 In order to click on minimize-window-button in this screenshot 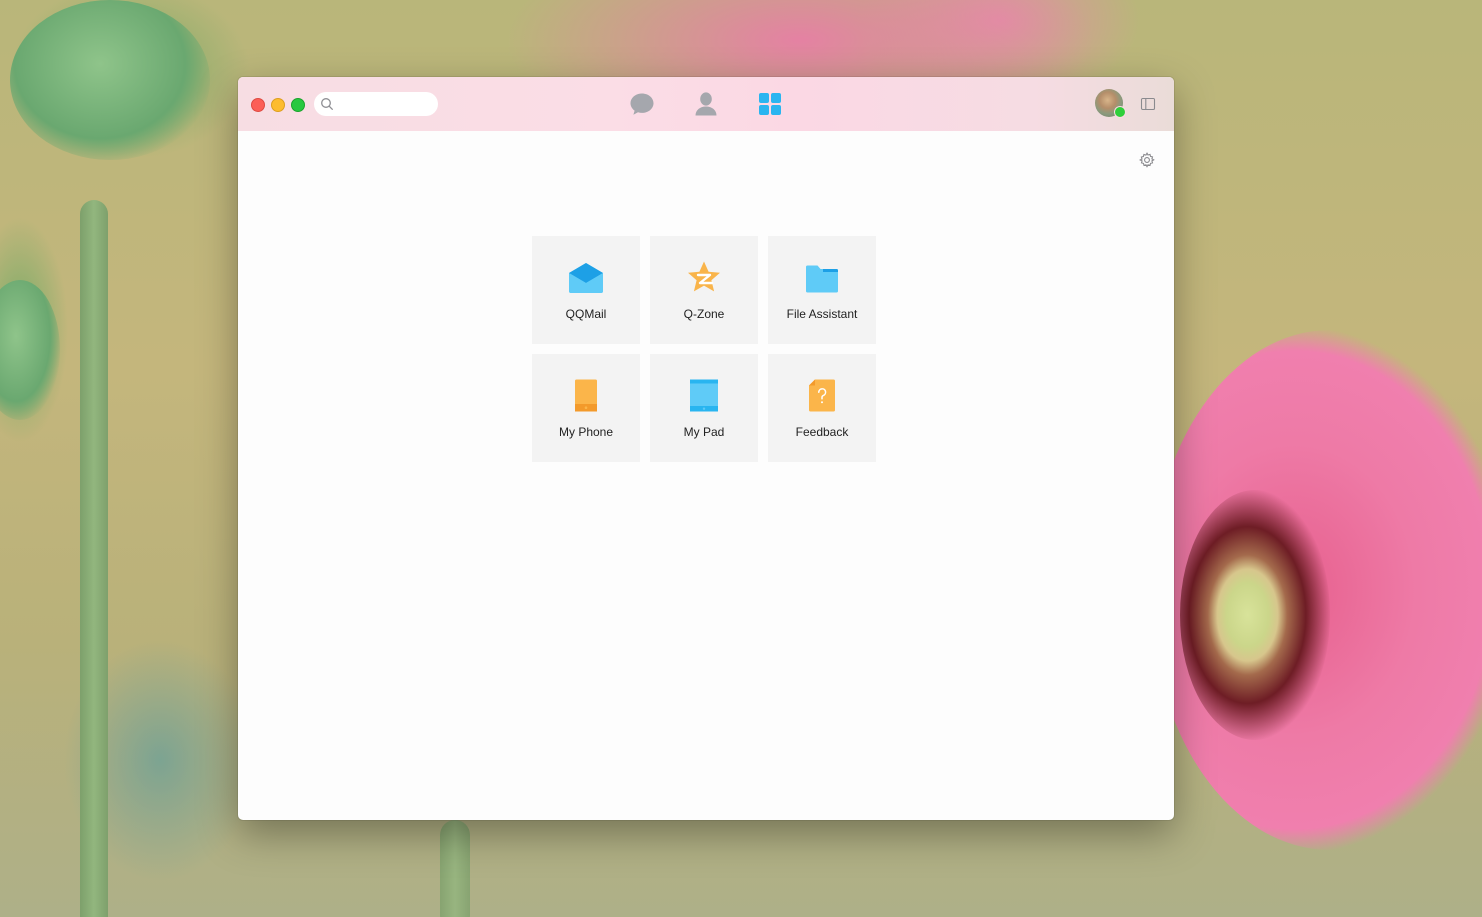, I will do `click(278, 105)`.